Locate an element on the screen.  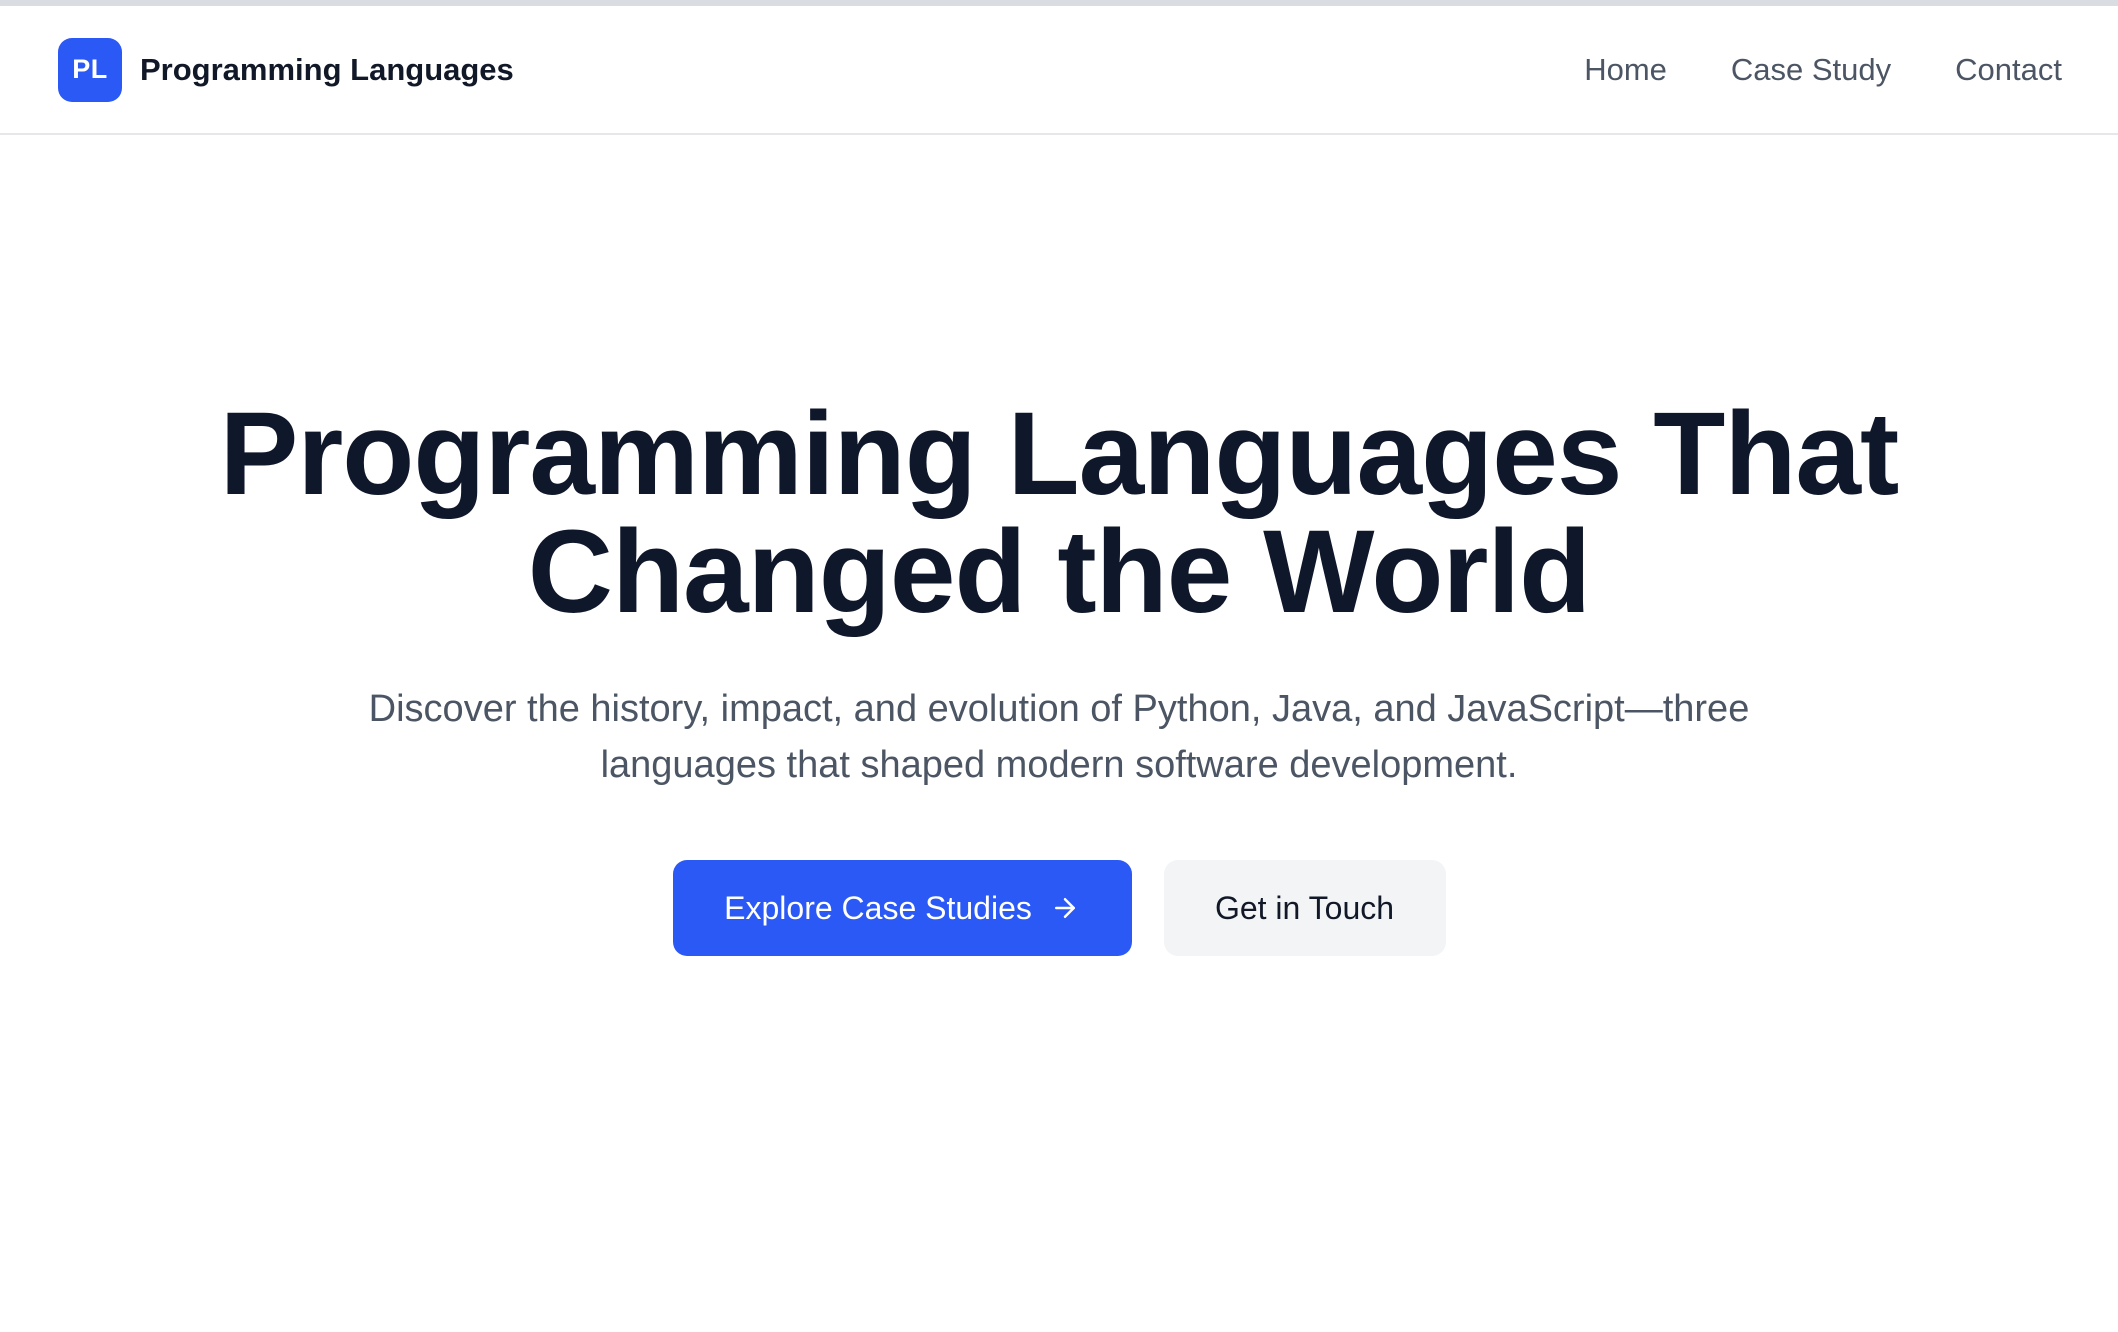
get-in-touch-button: Get in Touch is located at coordinates (1304, 908).